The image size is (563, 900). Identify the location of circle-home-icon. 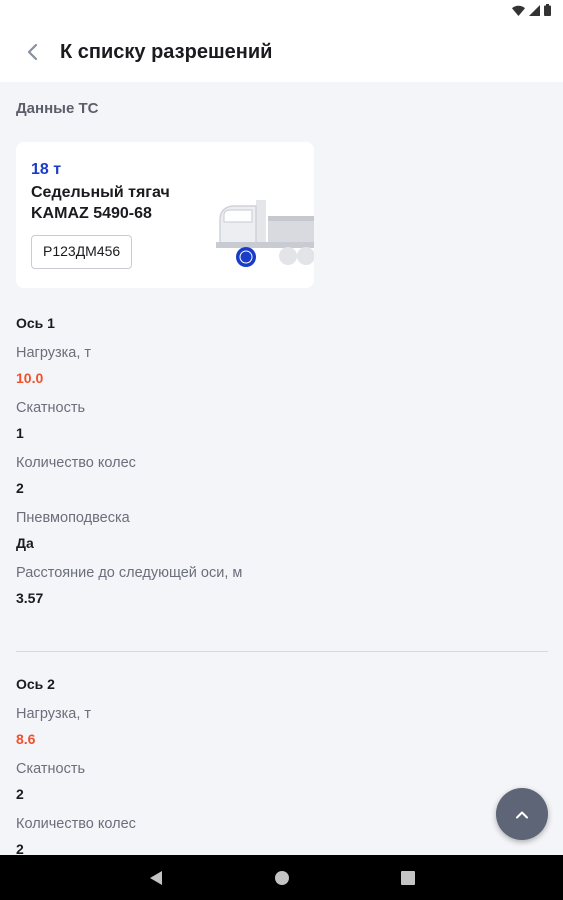
(281, 877).